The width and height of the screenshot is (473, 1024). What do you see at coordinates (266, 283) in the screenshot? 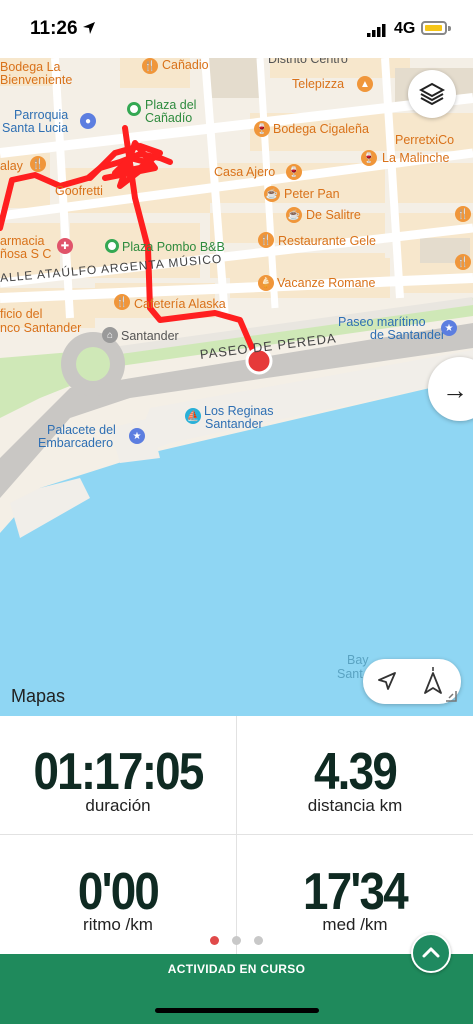
I see `icecream-icon: 🍦` at bounding box center [266, 283].